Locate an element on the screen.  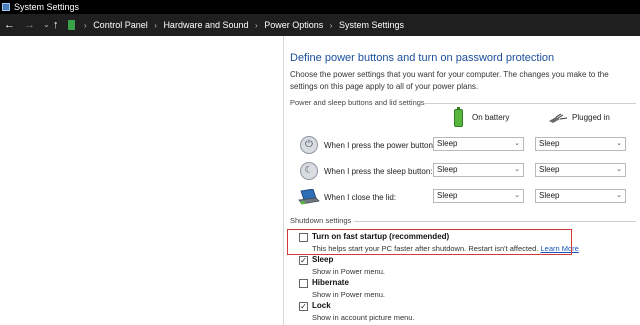
power-plug-icon is located at coordinates (558, 118).